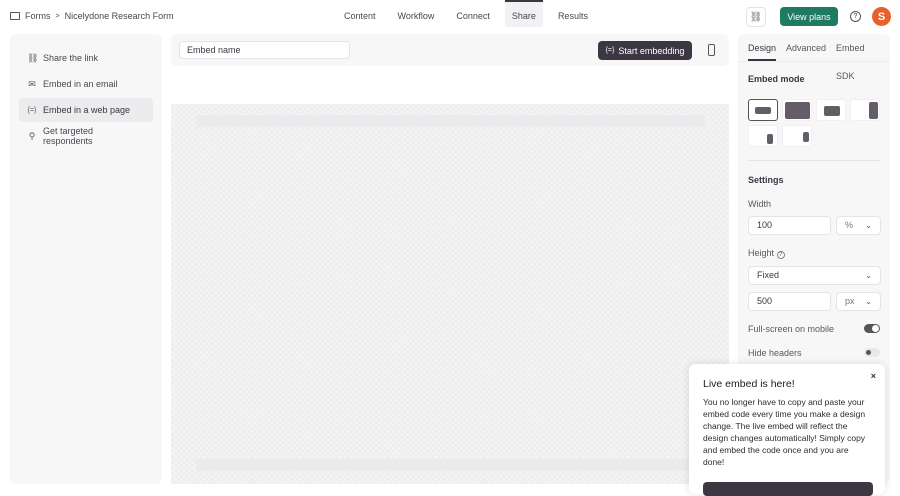 The width and height of the screenshot is (900, 496). Describe the element at coordinates (814, 160) in the screenshot. I see `divider` at that location.